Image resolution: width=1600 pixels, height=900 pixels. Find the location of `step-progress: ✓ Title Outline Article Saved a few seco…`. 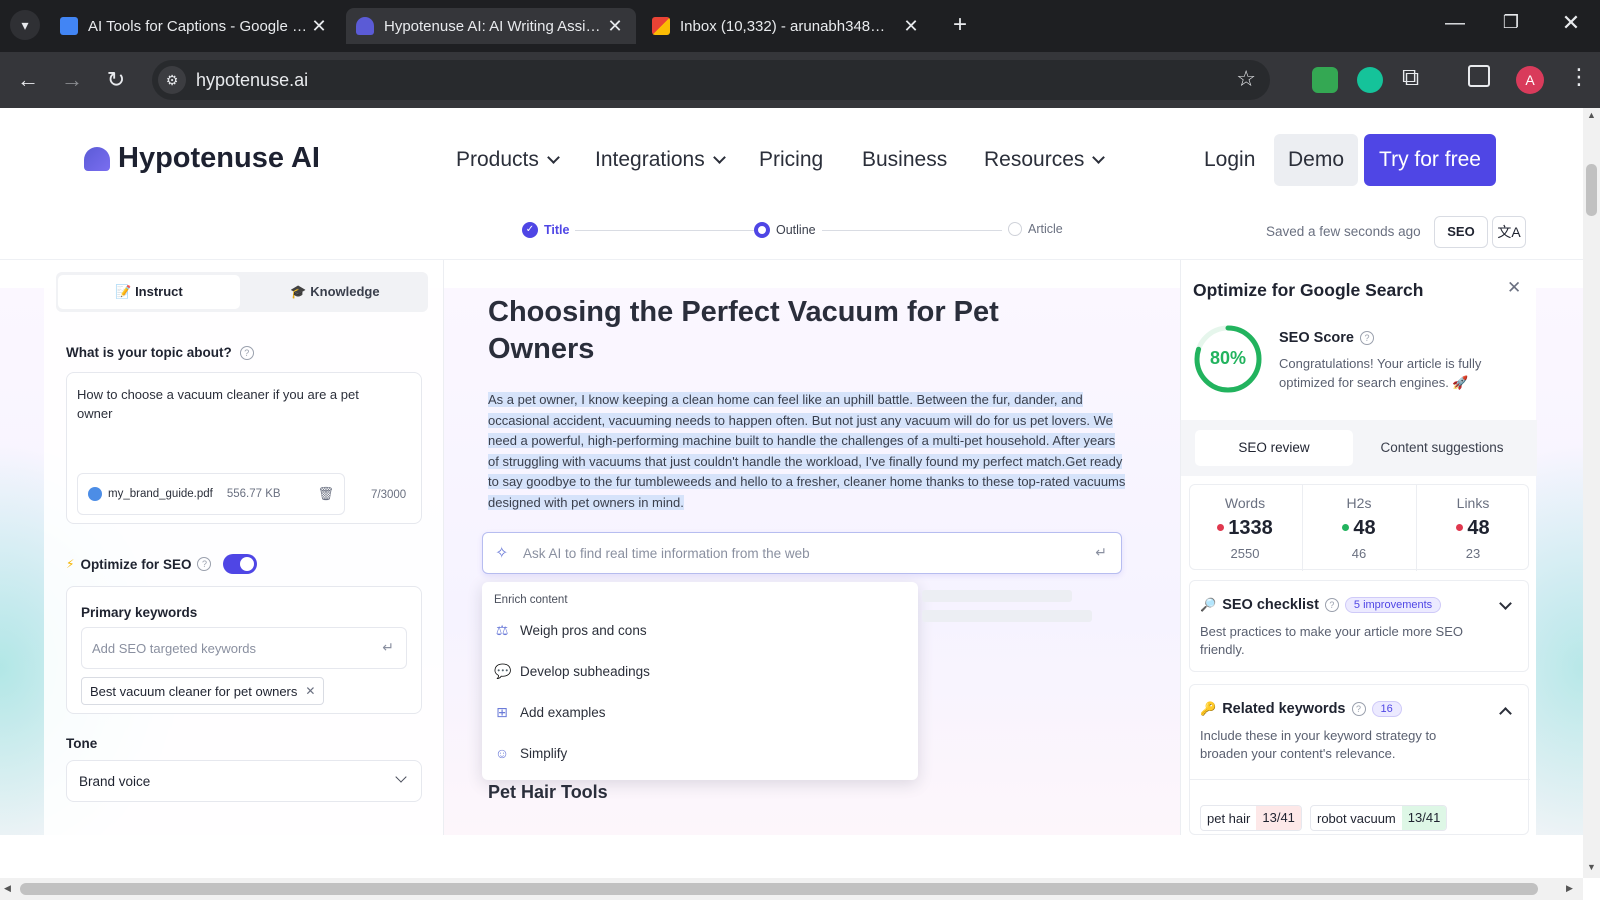

step-progress: ✓ Title Outline Article Saved a few seco… is located at coordinates (791, 234).